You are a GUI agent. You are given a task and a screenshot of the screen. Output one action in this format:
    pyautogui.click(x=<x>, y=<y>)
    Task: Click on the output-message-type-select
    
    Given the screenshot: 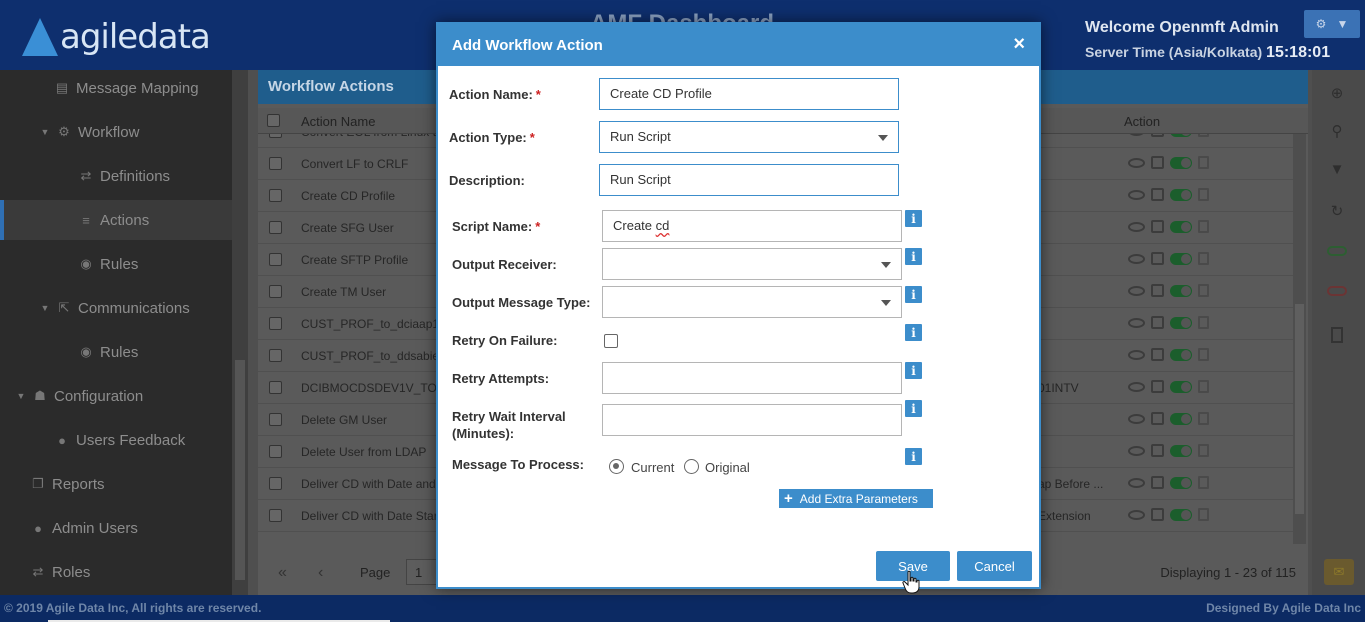 What is the action you would take?
    pyautogui.click(x=752, y=302)
    